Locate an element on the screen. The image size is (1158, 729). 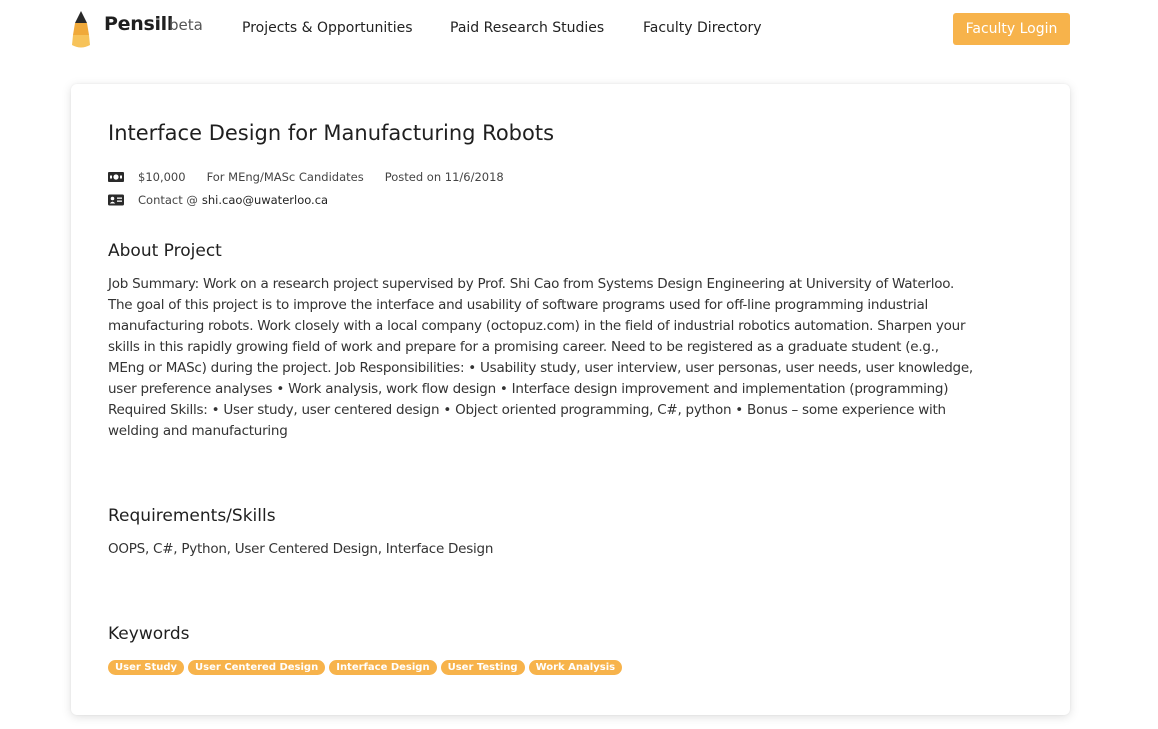
project-pay: $10,000 is located at coordinates (162, 177).